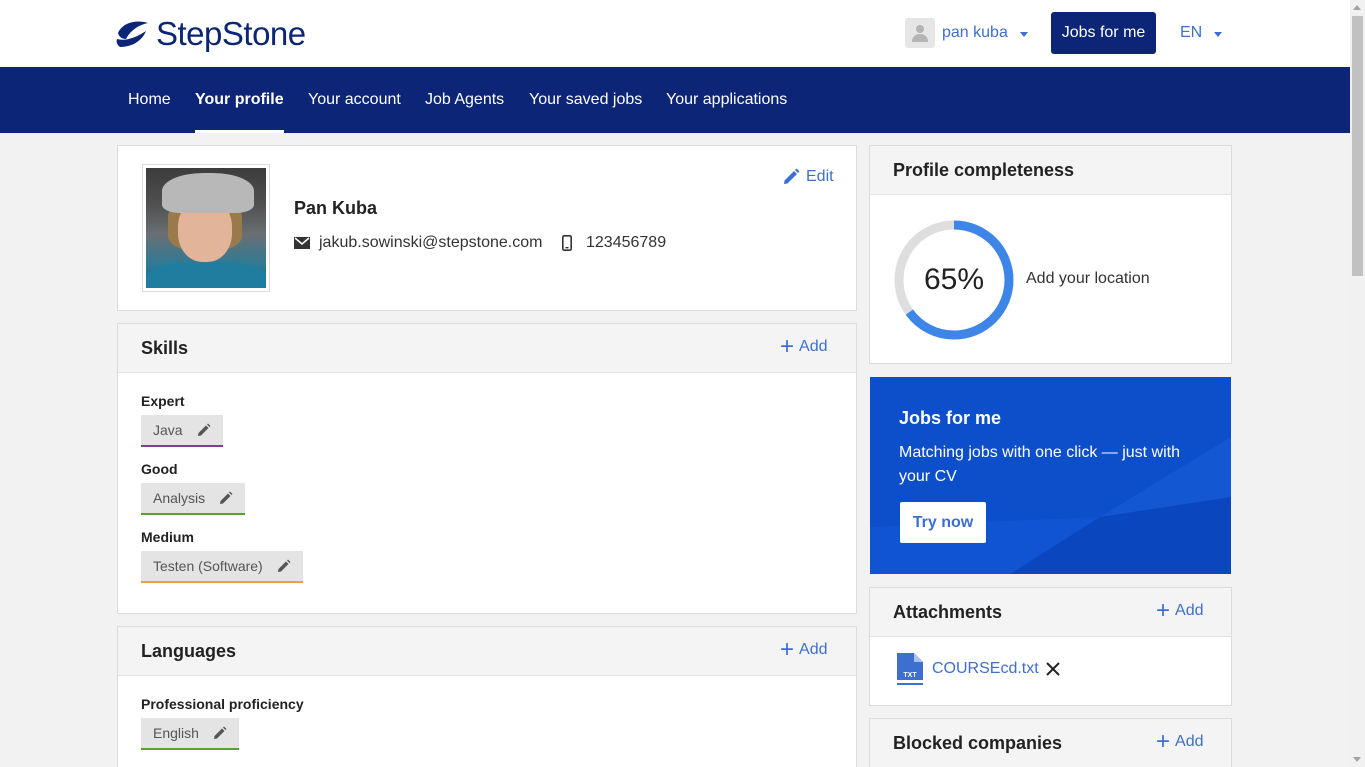 This screenshot has width=1365, height=767. Describe the element at coordinates (1050, 612) in the screenshot. I see `attachments-header: Attachments + Add` at that location.